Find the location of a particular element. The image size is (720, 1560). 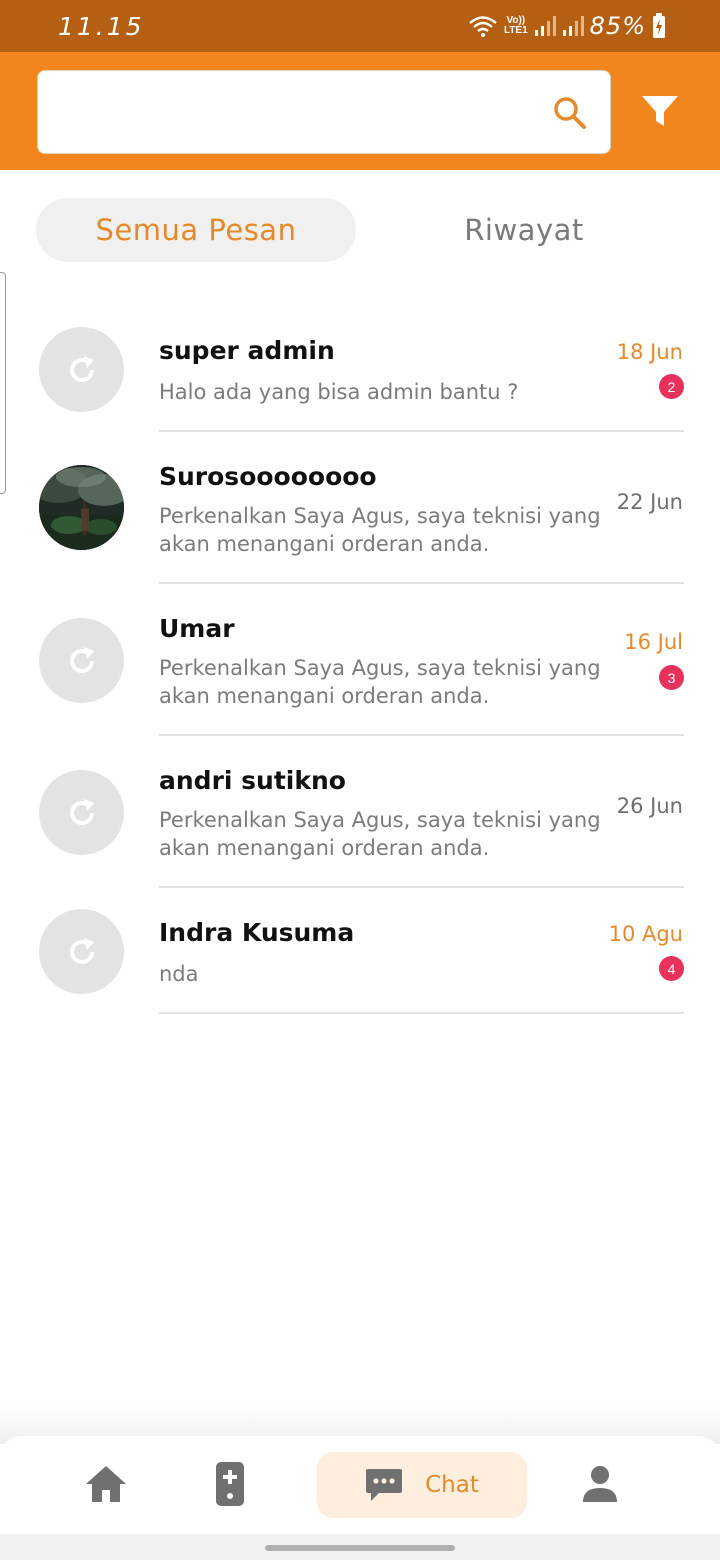

signal-icon is located at coordinates (545, 26).